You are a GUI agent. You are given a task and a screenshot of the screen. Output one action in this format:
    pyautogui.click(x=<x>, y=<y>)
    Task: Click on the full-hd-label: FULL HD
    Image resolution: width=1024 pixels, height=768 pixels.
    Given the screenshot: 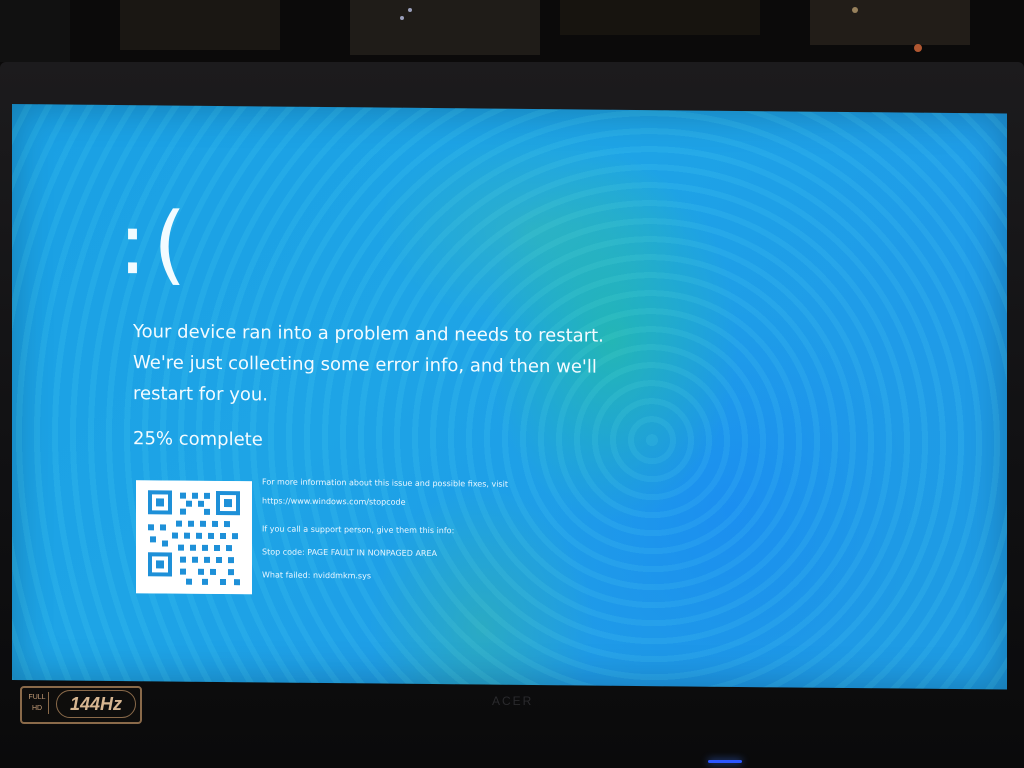 What is the action you would take?
    pyautogui.click(x=37, y=703)
    